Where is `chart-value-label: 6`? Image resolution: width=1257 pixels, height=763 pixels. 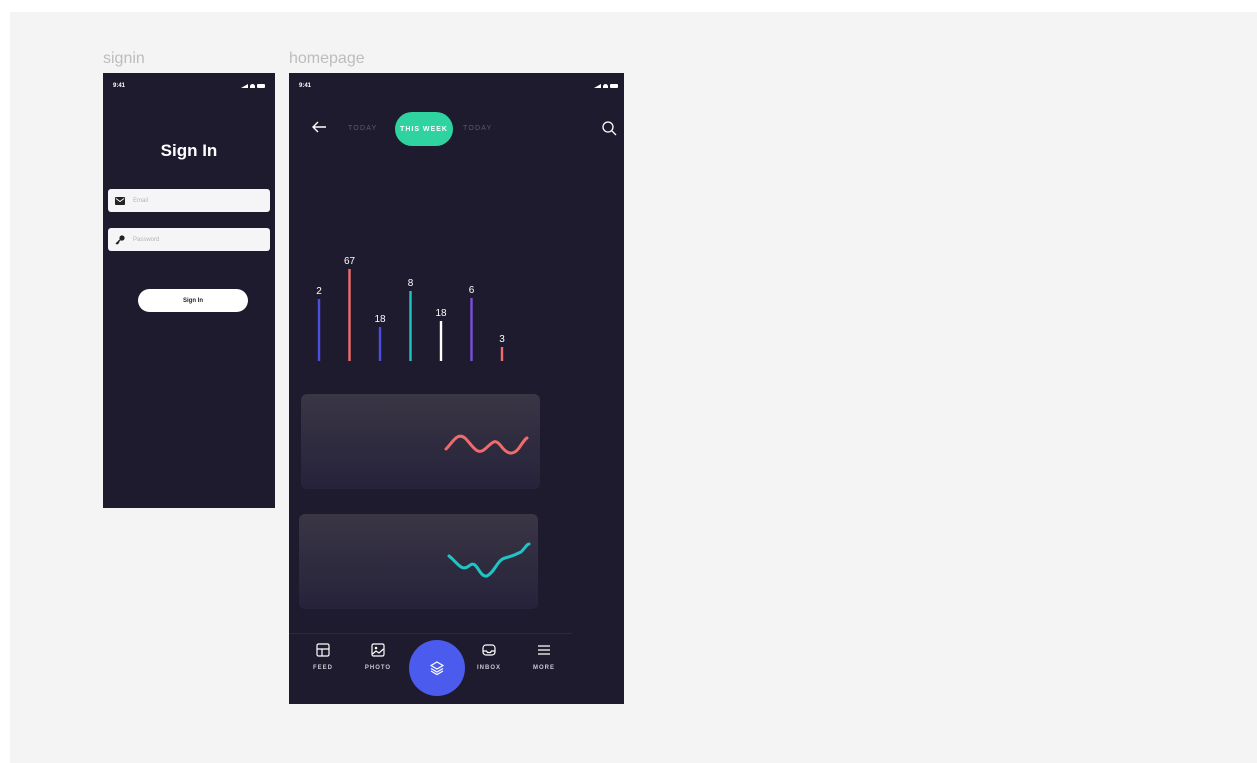
chart-value-label: 6 is located at coordinates (472, 290).